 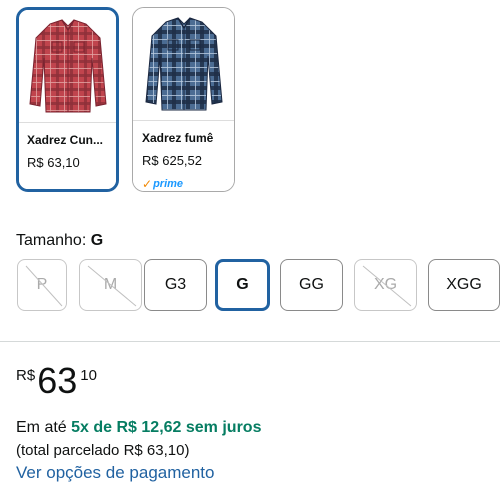 I want to click on size-option-gg: GG, so click(x=311, y=285).